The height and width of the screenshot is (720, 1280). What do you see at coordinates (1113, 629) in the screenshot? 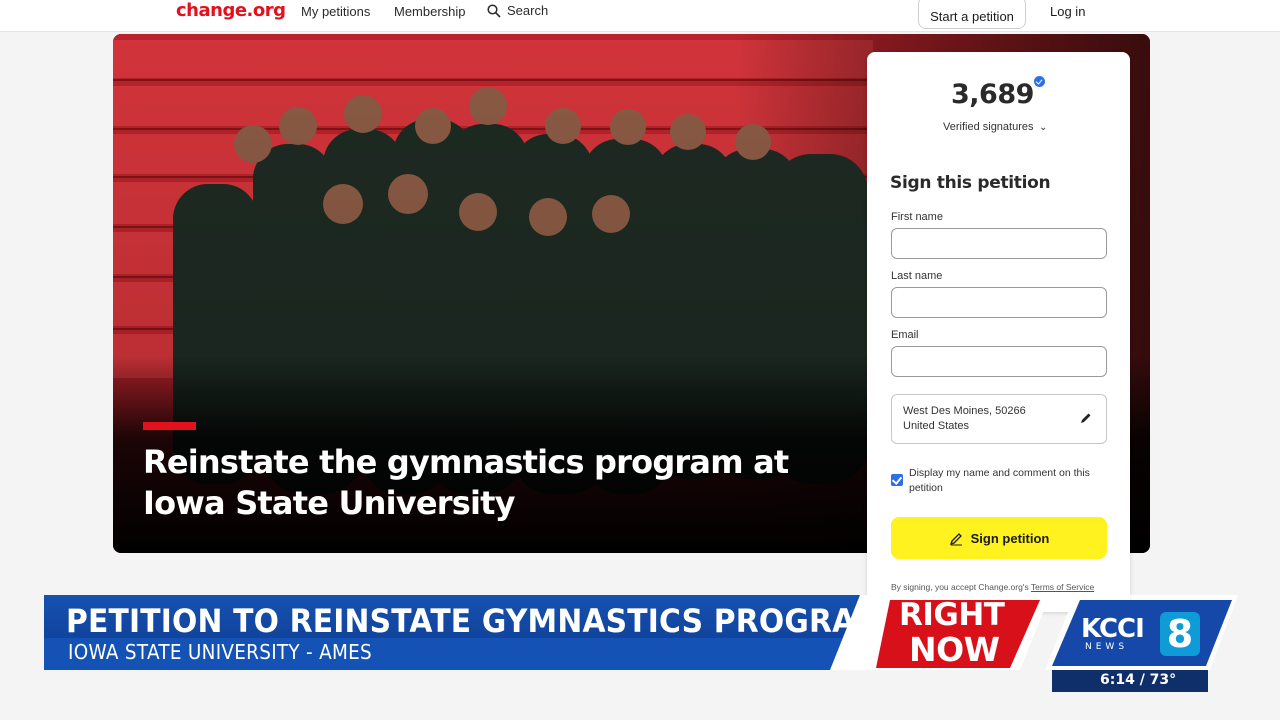
I see `station-logo-text: KCCI` at bounding box center [1113, 629].